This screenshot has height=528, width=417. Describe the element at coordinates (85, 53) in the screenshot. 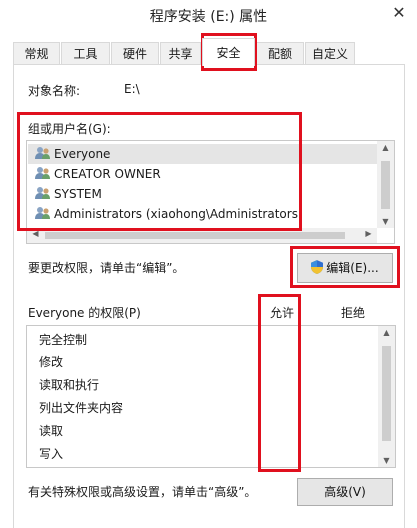

I see `tab-tools: 工具` at that location.